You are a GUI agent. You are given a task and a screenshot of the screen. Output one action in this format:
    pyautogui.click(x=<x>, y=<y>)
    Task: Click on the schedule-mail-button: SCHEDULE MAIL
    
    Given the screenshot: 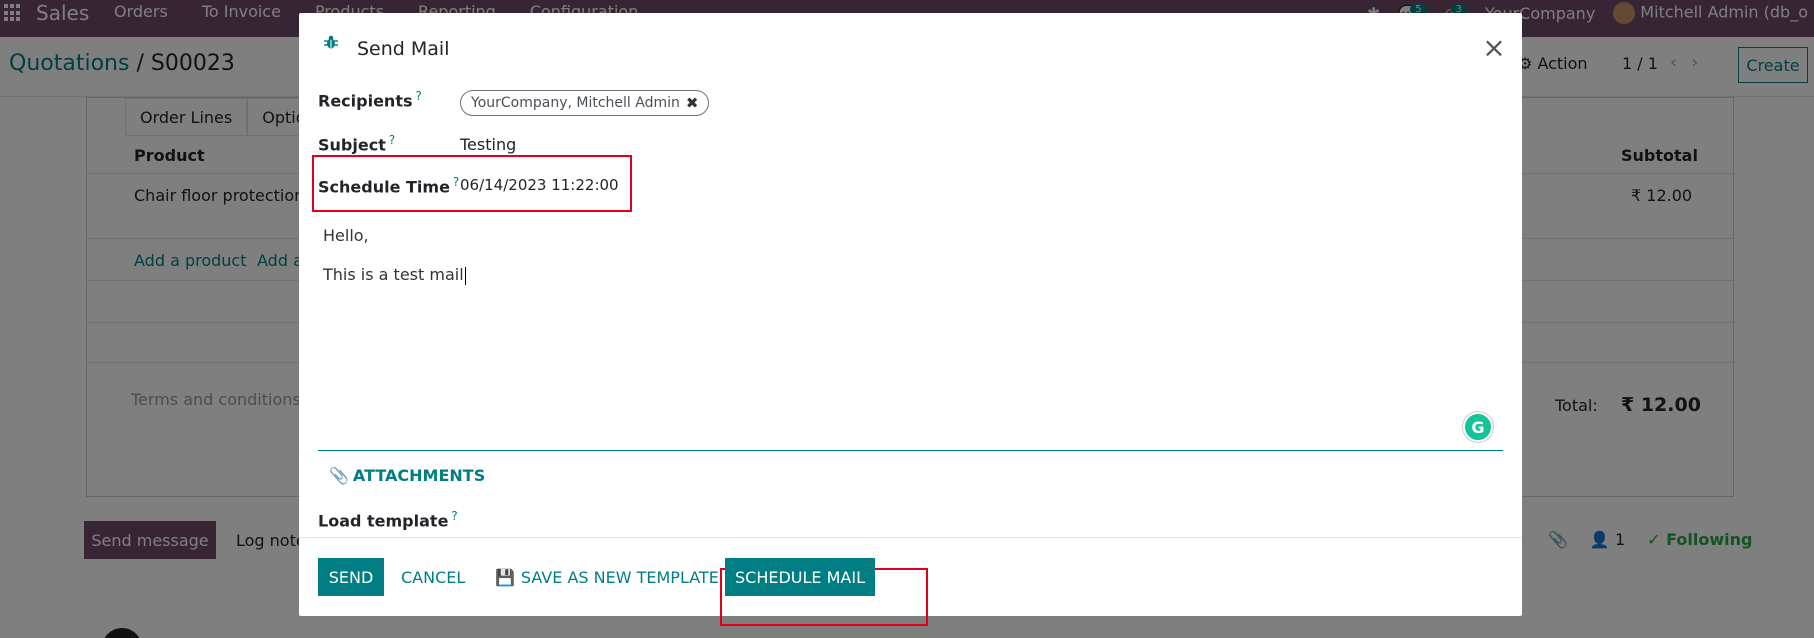 What is the action you would take?
    pyautogui.click(x=800, y=577)
    